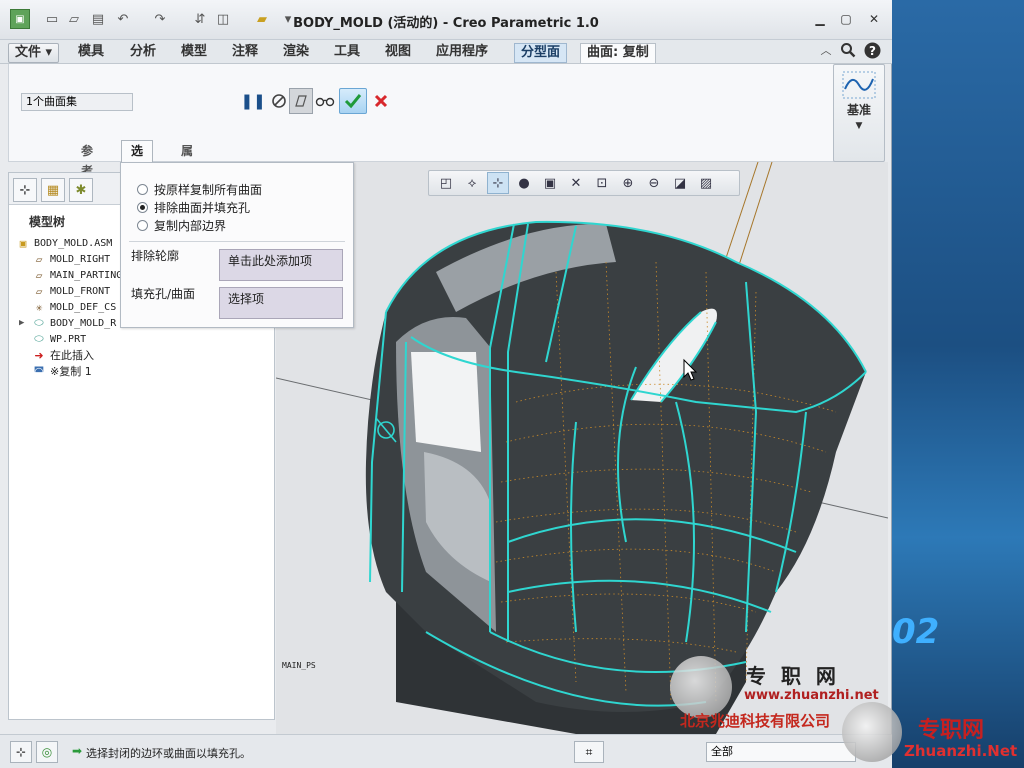 This screenshot has width=1024, height=768. I want to click on watermark-brand-2: 专职网, so click(951, 730).